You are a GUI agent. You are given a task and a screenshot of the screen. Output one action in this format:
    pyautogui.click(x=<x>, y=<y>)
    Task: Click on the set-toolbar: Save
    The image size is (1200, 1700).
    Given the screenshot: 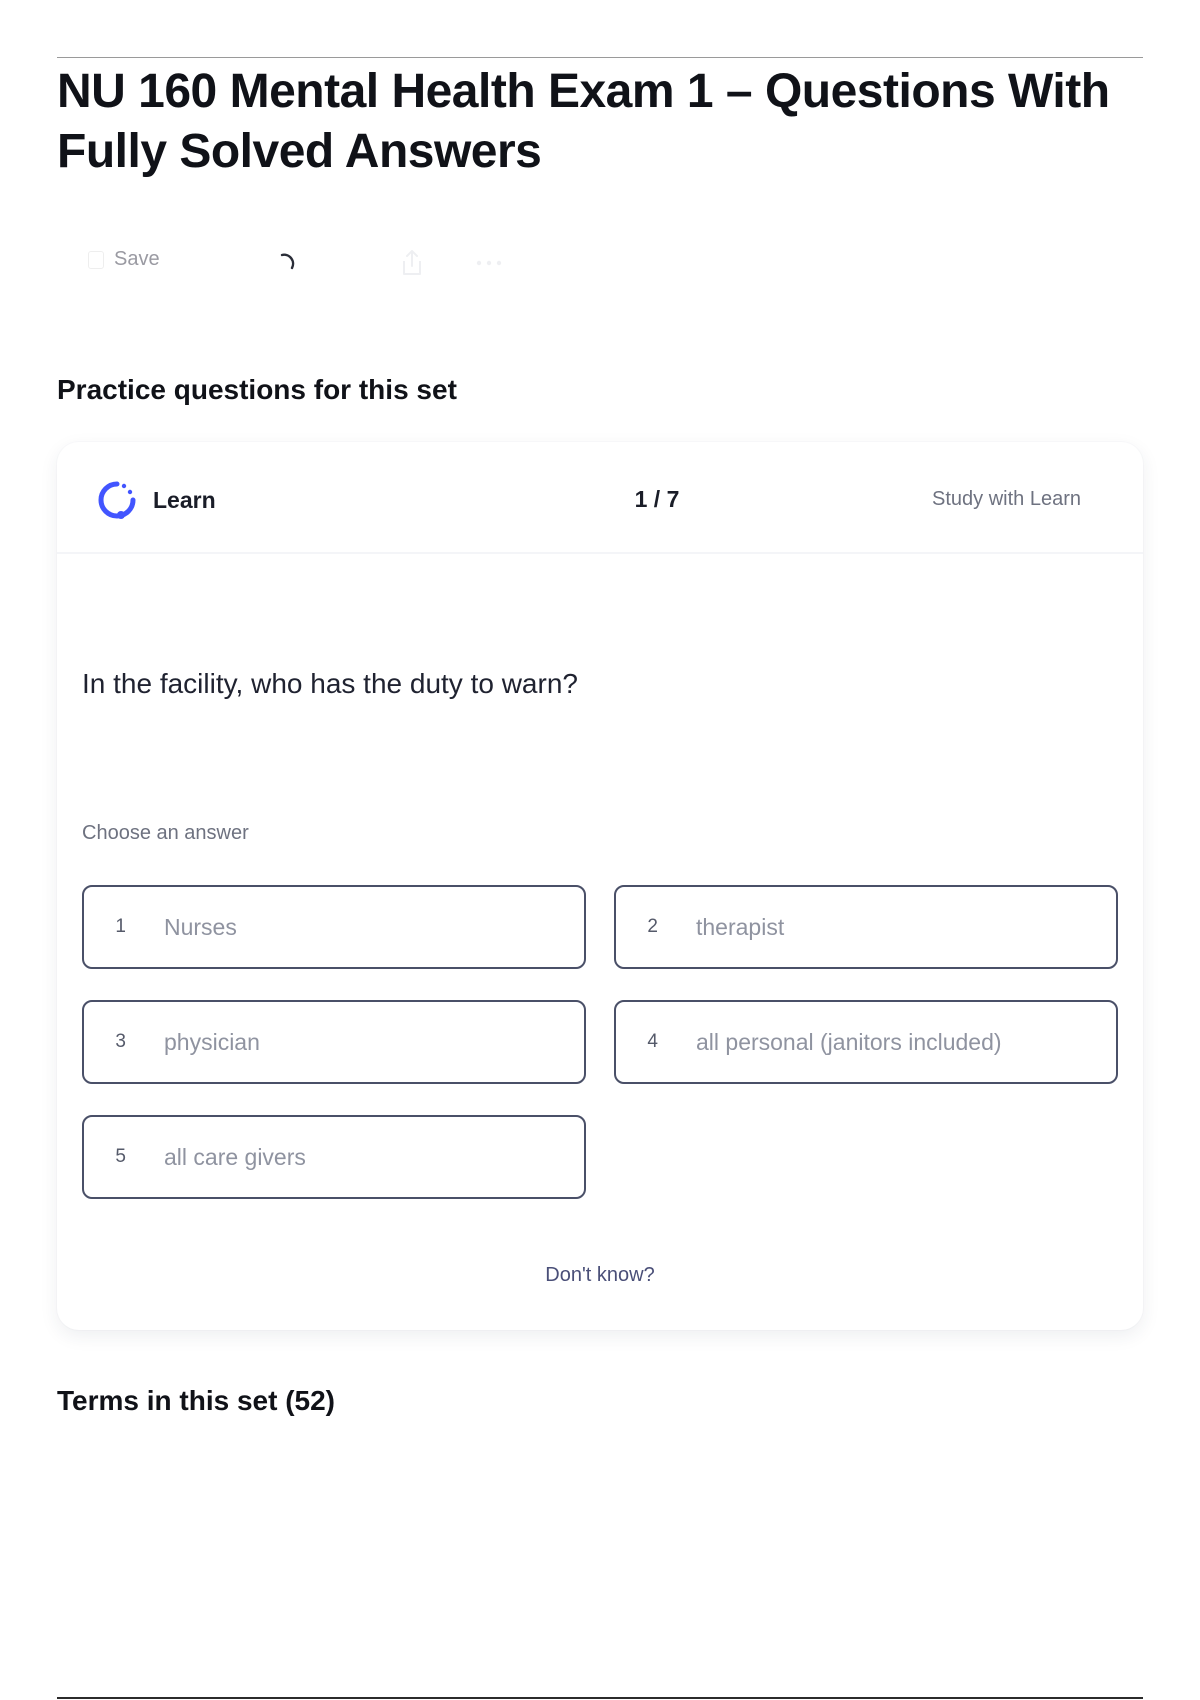 What is the action you would take?
    pyautogui.click(x=308, y=264)
    